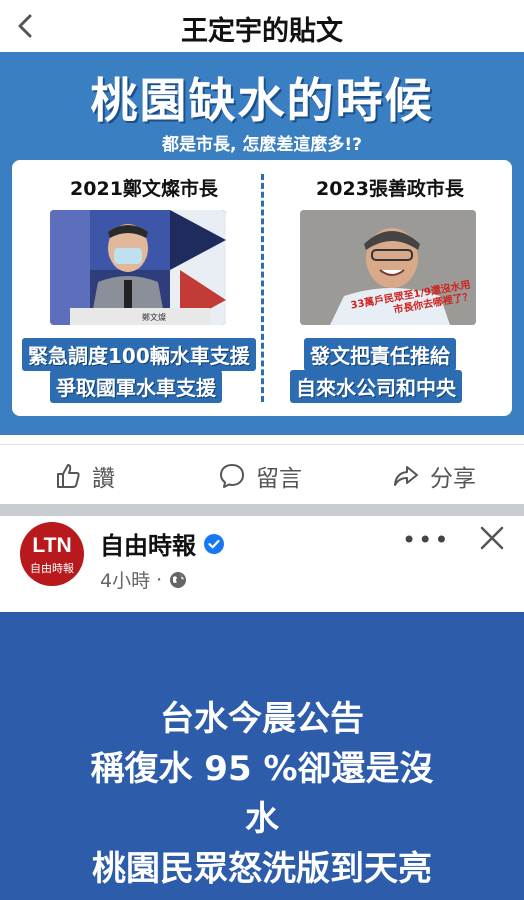 The width and height of the screenshot is (524, 900). What do you see at coordinates (262, 510) in the screenshot?
I see `feed-separator` at bounding box center [262, 510].